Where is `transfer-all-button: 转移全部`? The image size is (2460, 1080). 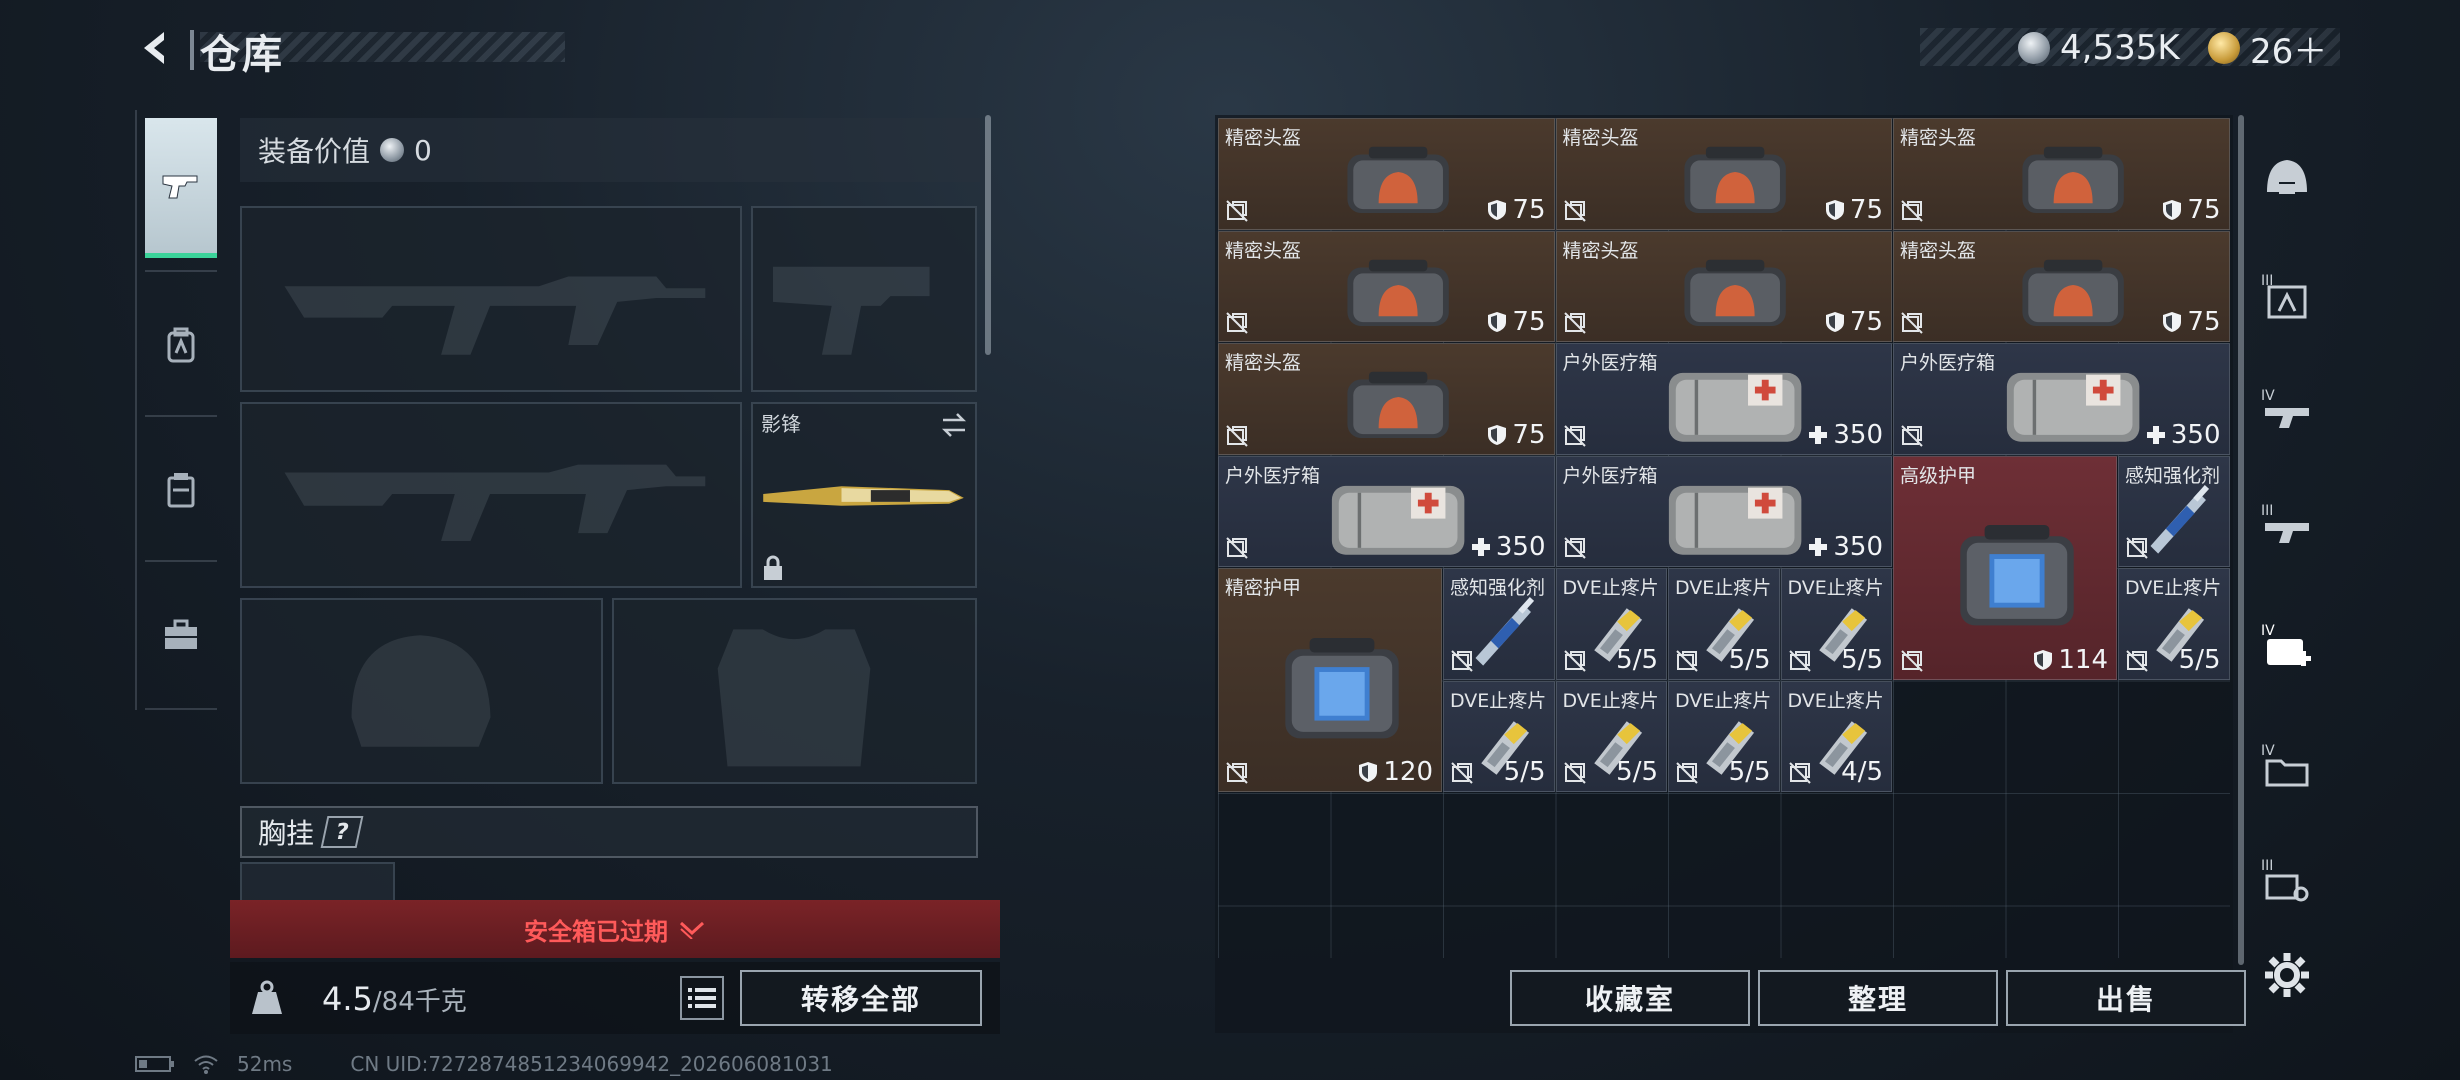 transfer-all-button: 转移全部 is located at coordinates (861, 998).